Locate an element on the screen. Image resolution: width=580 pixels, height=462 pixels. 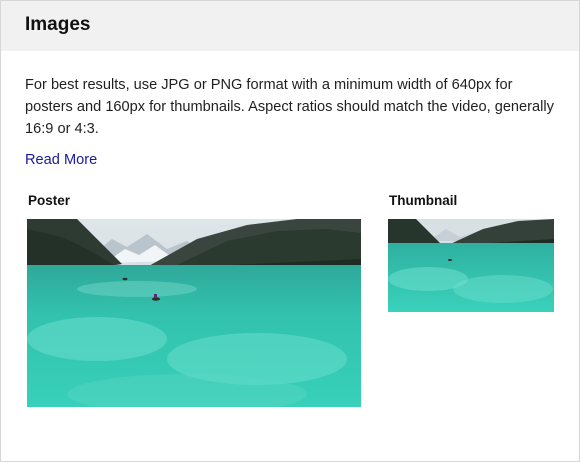
thumbnail-image is located at coordinates (471, 265).